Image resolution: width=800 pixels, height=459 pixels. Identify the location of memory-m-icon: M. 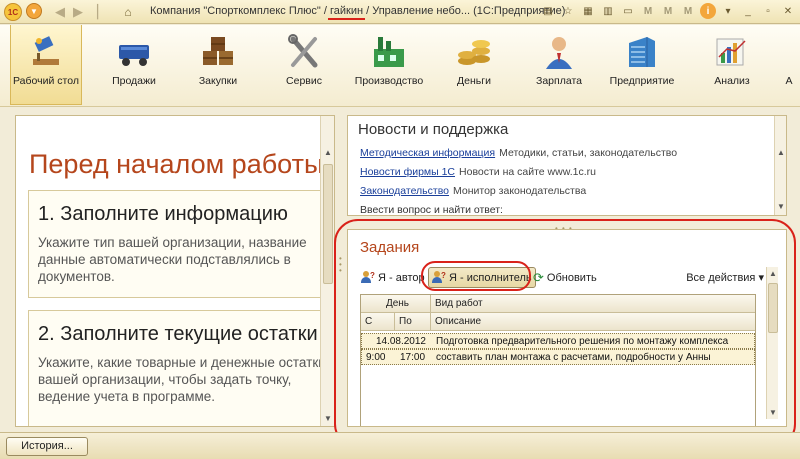
(648, 11).